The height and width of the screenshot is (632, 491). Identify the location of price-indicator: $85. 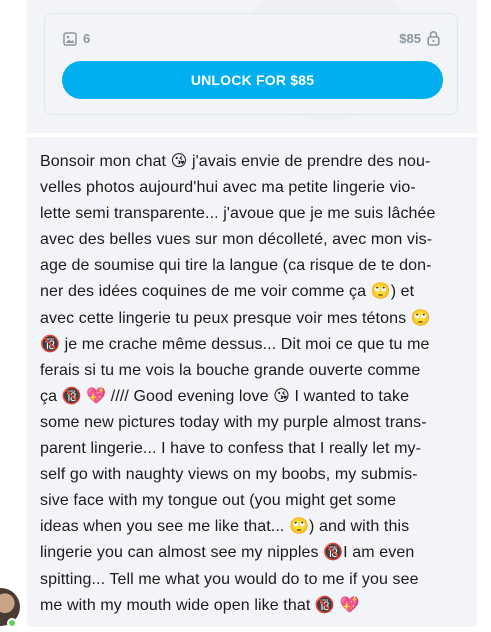
(419, 38).